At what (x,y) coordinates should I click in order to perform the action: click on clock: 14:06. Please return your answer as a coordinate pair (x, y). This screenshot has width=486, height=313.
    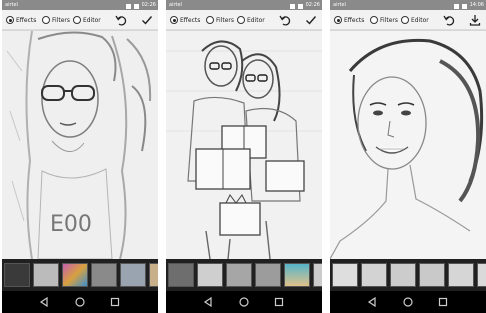
    Looking at the image, I should click on (476, 5).